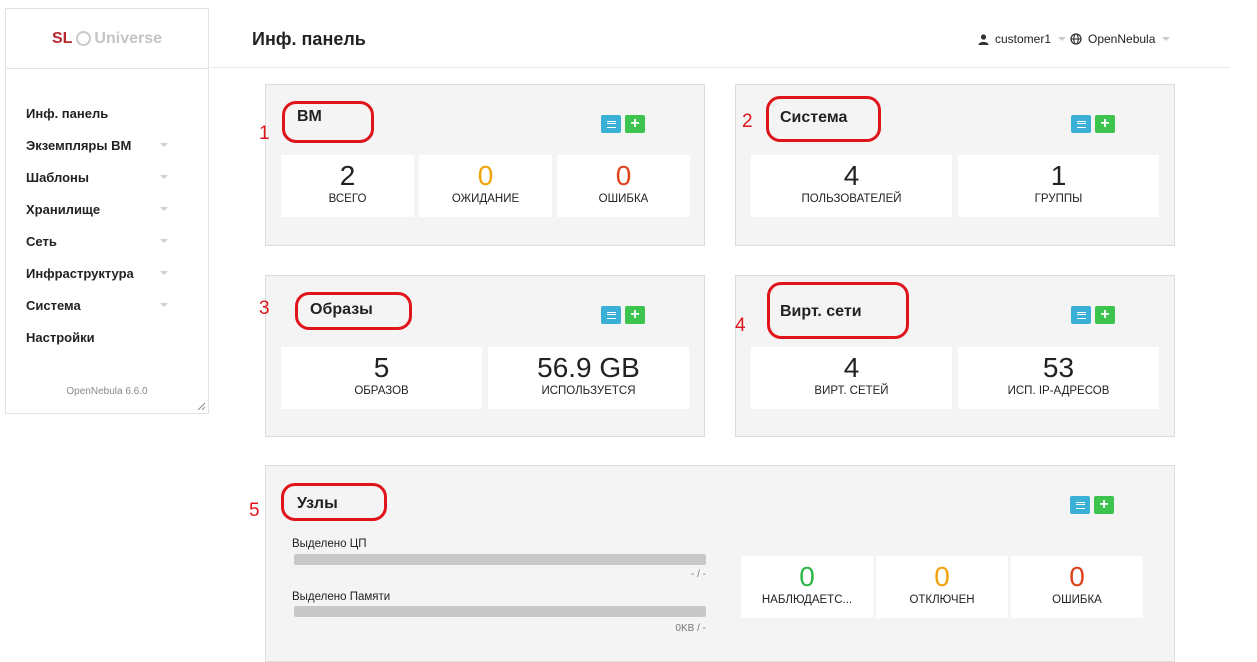 The image size is (1257, 662). I want to click on stat-hosts-error: 0 ОШИБКА, so click(1077, 587).